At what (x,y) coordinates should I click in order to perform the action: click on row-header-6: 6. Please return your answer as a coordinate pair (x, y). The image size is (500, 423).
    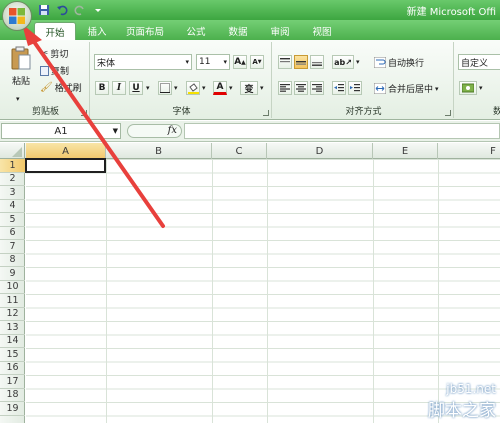
    Looking at the image, I should click on (12, 233).